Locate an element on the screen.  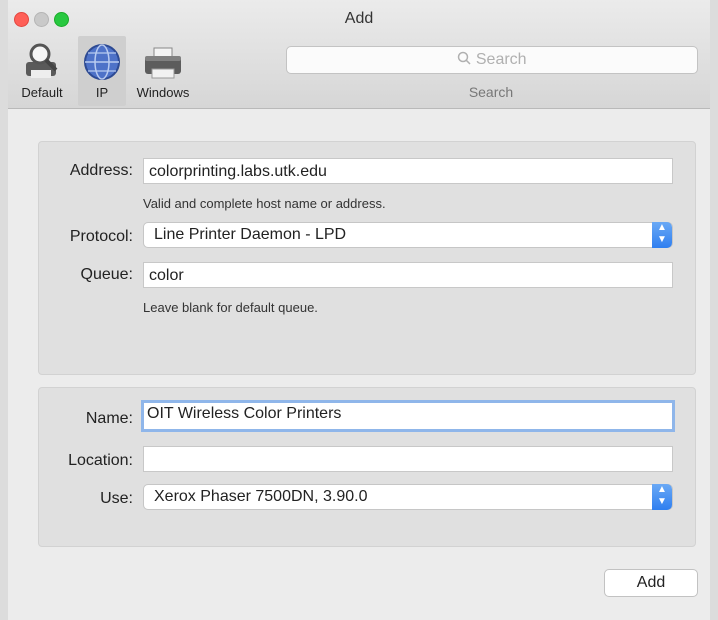
search-icon is located at coordinates (466, 59).